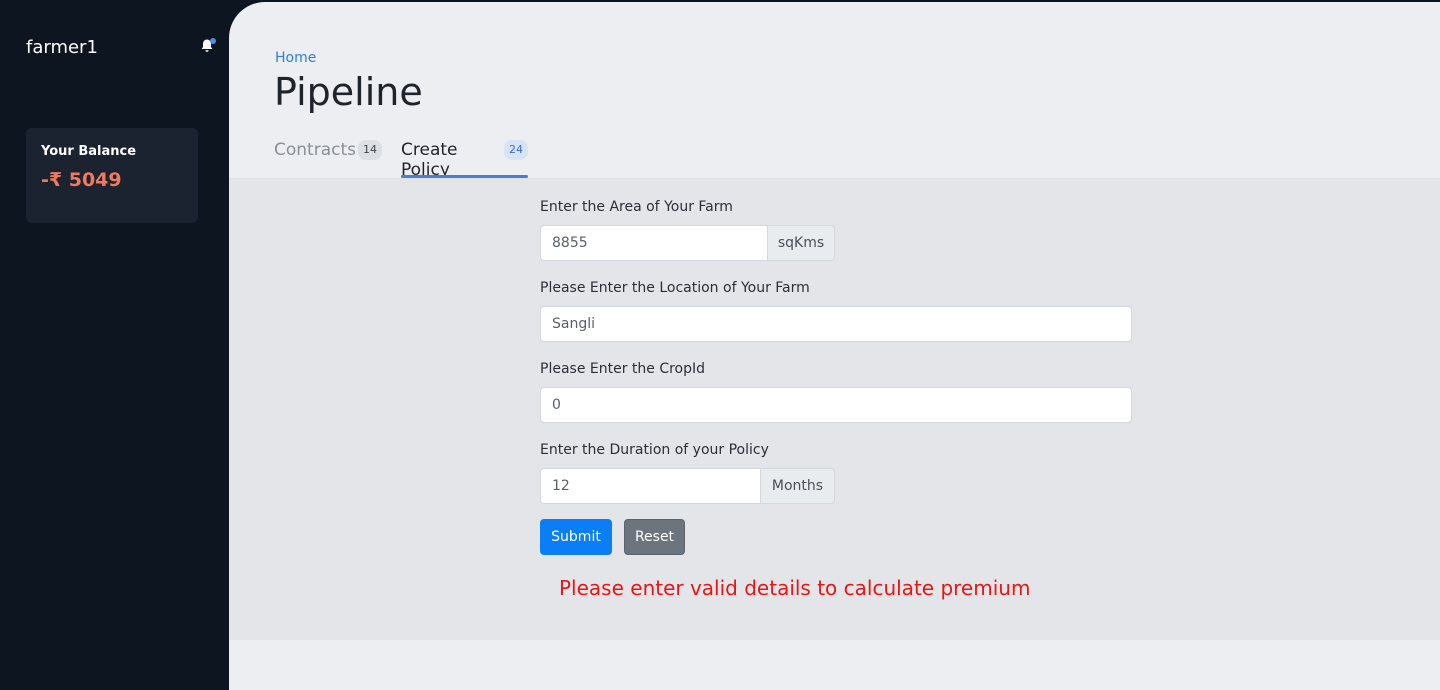  Describe the element at coordinates (623, 369) in the screenshot. I see `crop-id-label: Please Enter the CropId` at that location.